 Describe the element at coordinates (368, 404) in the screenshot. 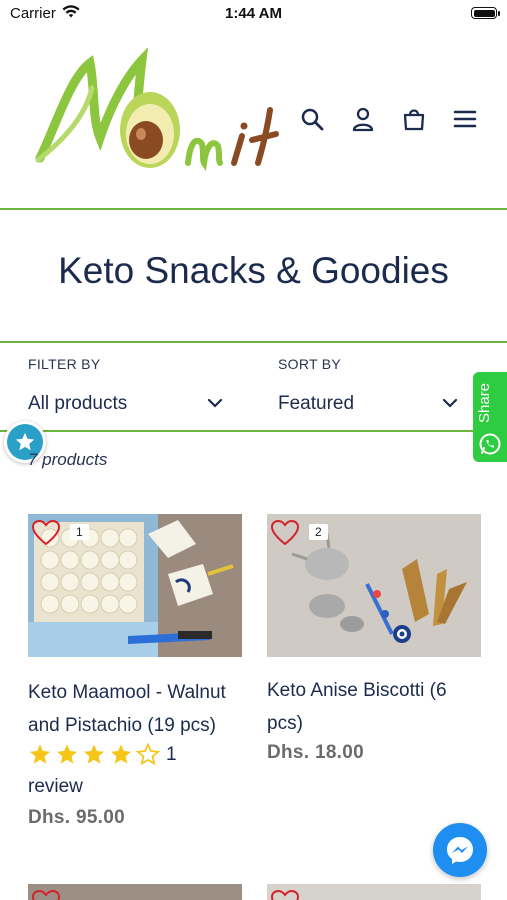

I see `sort-select: Featured` at that location.